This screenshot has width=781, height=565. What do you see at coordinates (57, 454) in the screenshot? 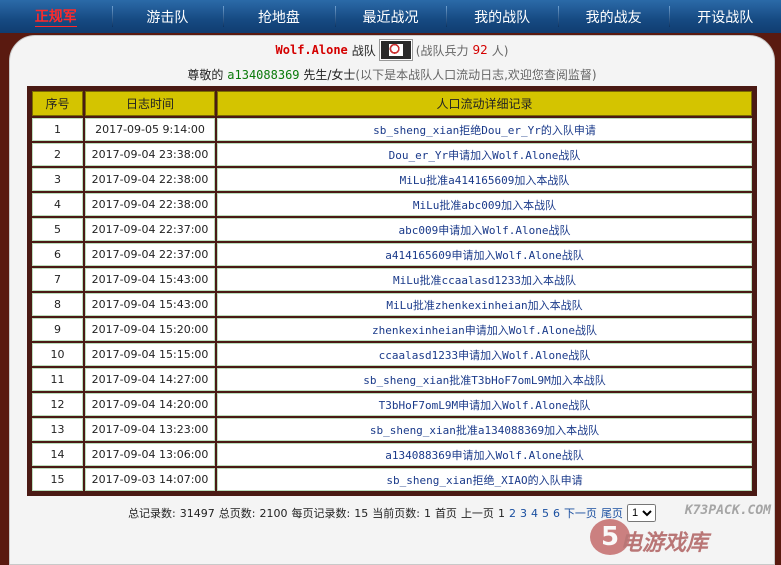
I see `row-no: 14` at bounding box center [57, 454].